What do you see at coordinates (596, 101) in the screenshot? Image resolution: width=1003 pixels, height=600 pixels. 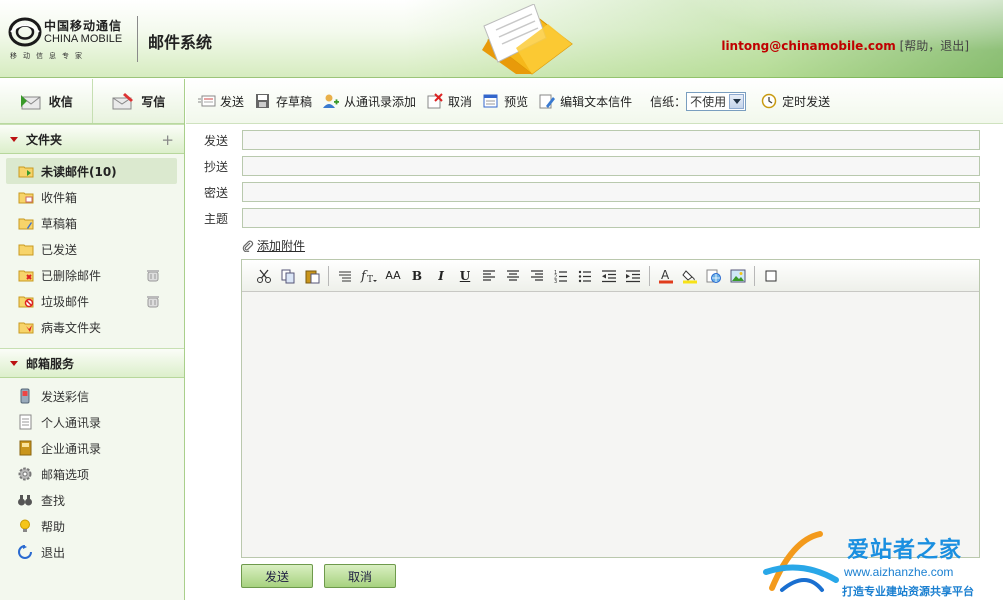 I see `toolbar-edit-text-label: 编辑文本信件` at bounding box center [596, 101].